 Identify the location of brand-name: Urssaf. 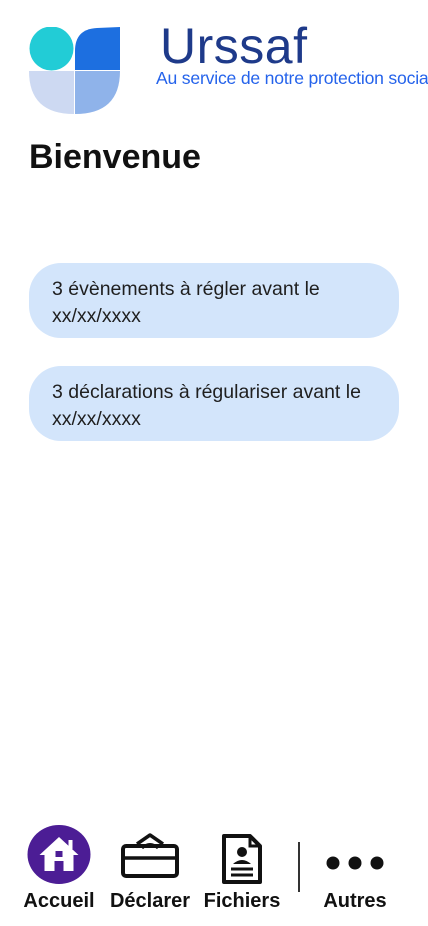
(234, 46).